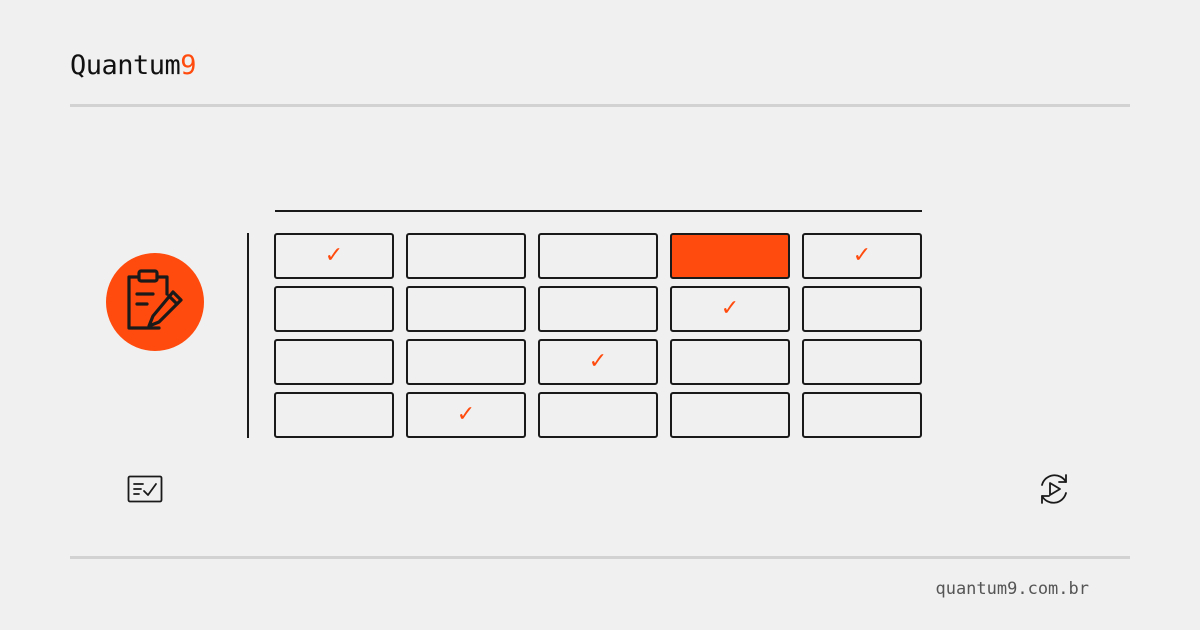  What do you see at coordinates (1012, 589) in the screenshot?
I see `footer-url: quantum9.com.br` at bounding box center [1012, 589].